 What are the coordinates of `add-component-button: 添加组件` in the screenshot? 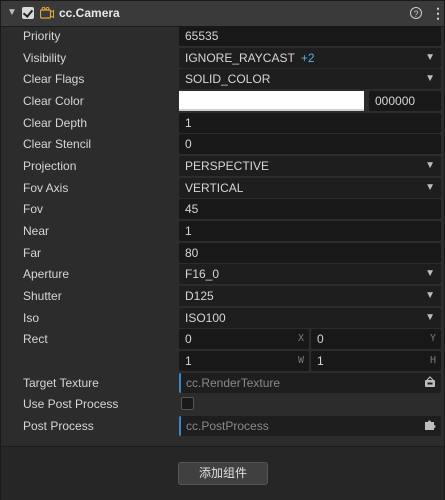 It's located at (223, 473).